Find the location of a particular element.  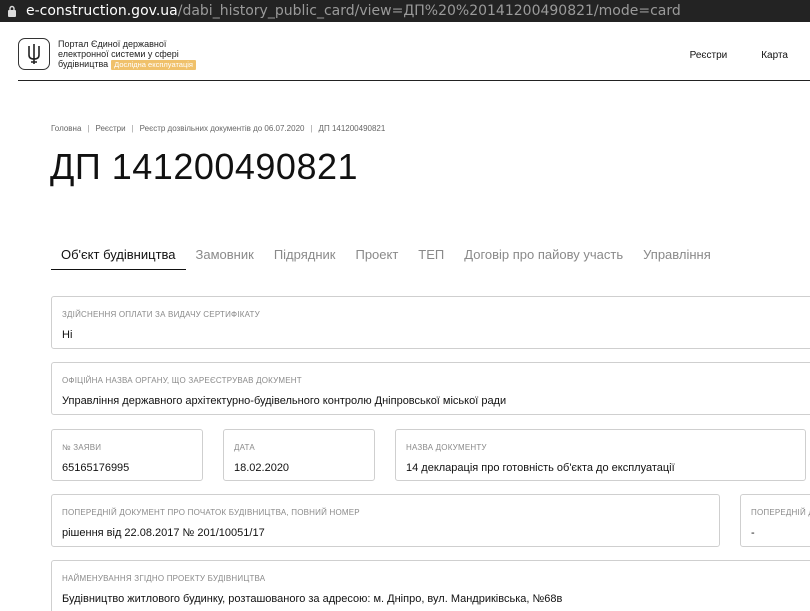

breadcrumb-registries: Реєстри is located at coordinates (110, 128).